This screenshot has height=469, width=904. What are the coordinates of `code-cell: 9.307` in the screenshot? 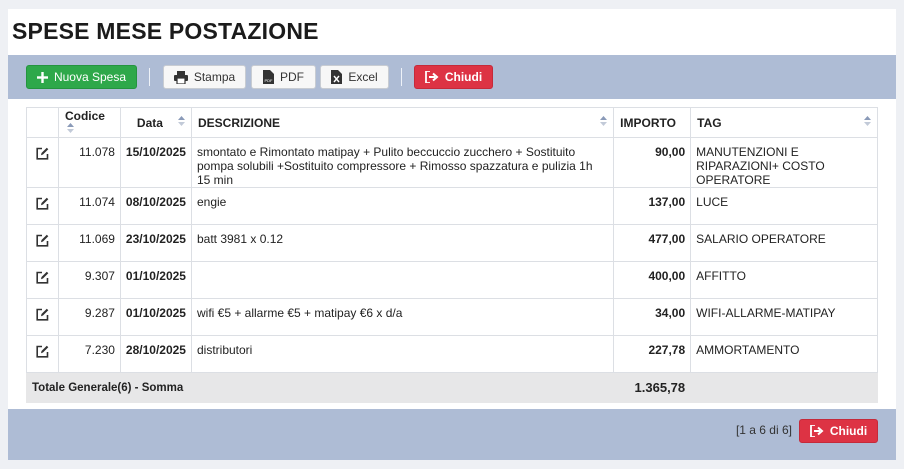 It's located at (89, 280).